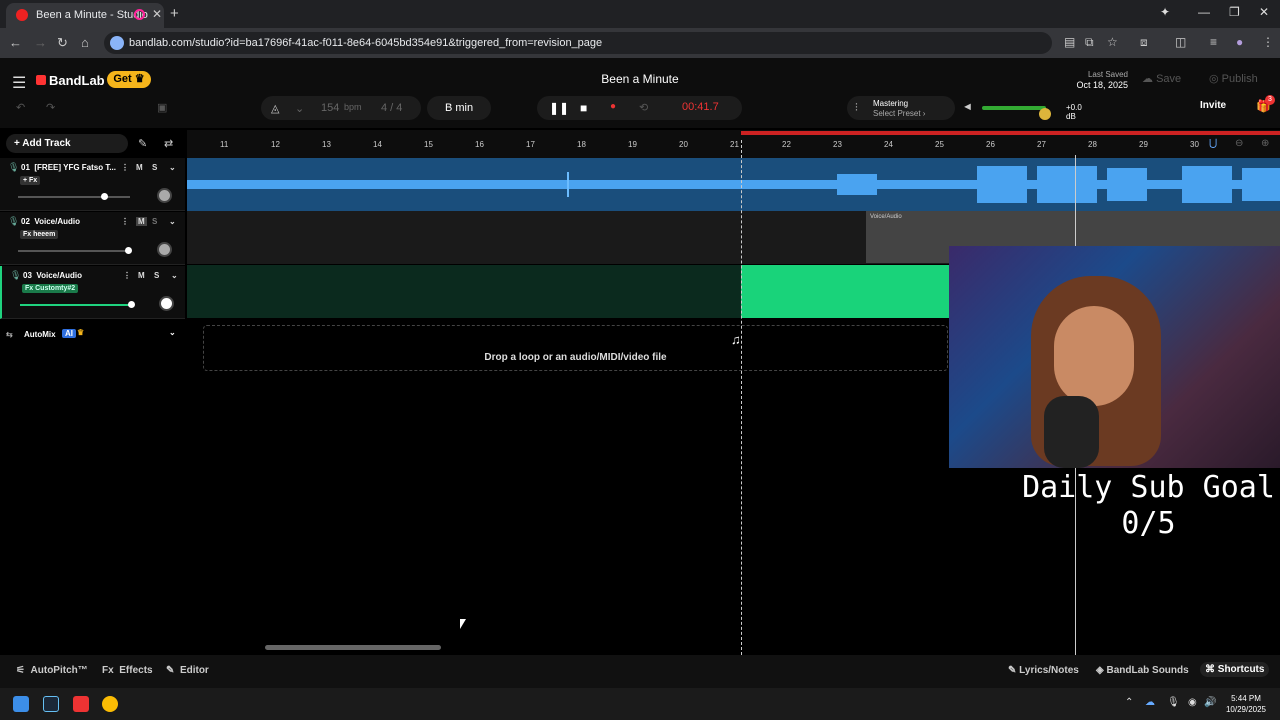 The height and width of the screenshot is (720, 1280). Describe the element at coordinates (583, 108) in the screenshot. I see `stop-icon: ■` at that location.